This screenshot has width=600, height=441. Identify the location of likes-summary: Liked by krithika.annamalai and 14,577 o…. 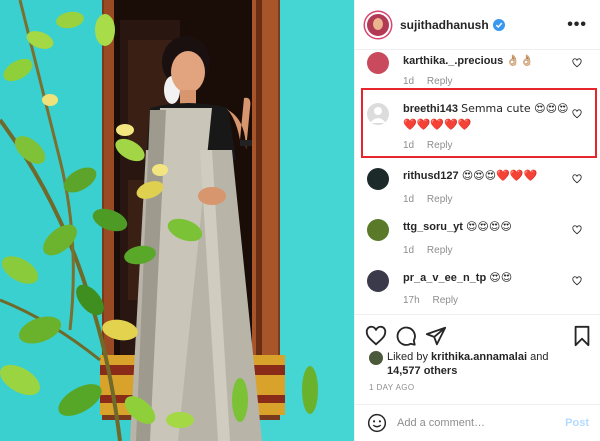
(481, 364).